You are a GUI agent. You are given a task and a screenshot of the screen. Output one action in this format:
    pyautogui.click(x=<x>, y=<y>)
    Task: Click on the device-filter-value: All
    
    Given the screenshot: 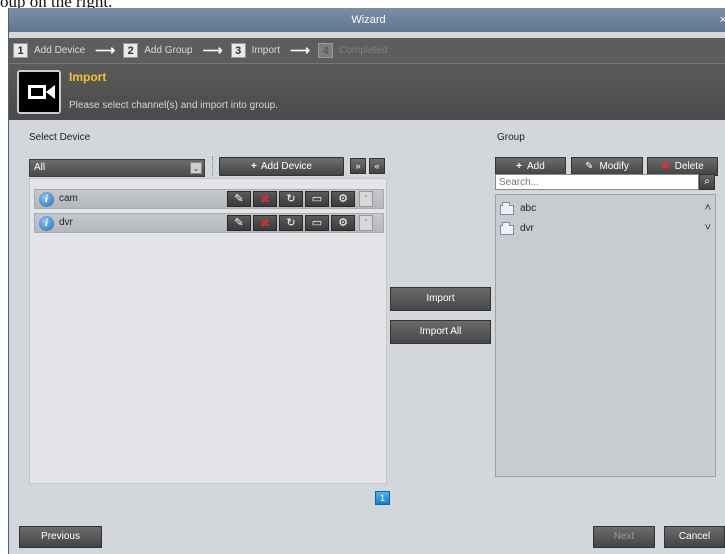 What is the action you would take?
    pyautogui.click(x=40, y=167)
    